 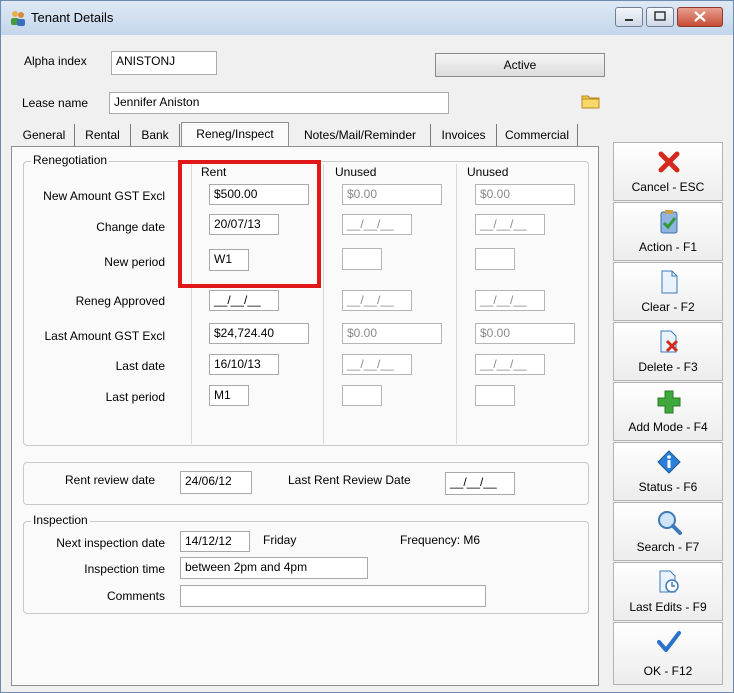 I want to click on reneg-approved-unused2-field: __/__/__, so click(x=510, y=300).